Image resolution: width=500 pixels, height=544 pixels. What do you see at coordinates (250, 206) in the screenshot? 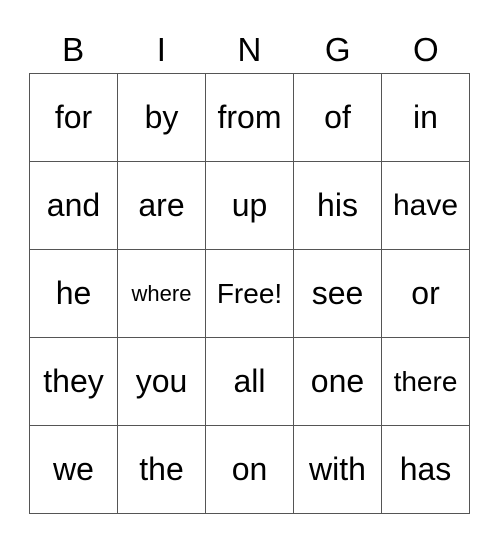
I see `bingo-cell: up` at bounding box center [250, 206].